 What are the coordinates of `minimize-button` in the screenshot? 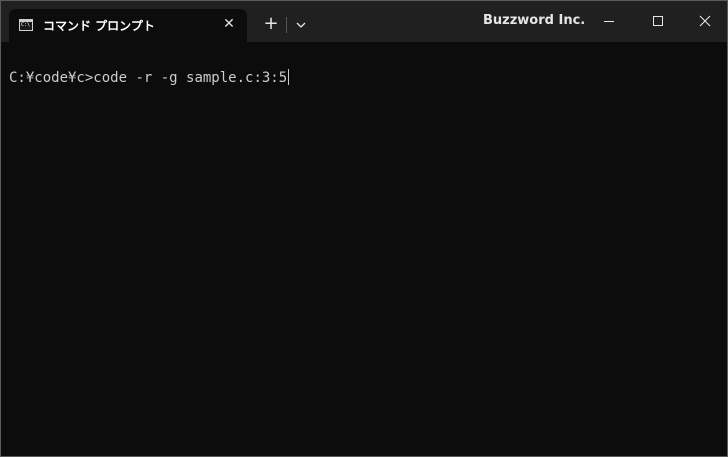 It's located at (609, 21).